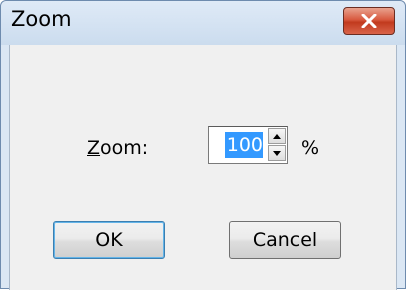 The height and width of the screenshot is (290, 406). I want to click on close-button, so click(369, 21).